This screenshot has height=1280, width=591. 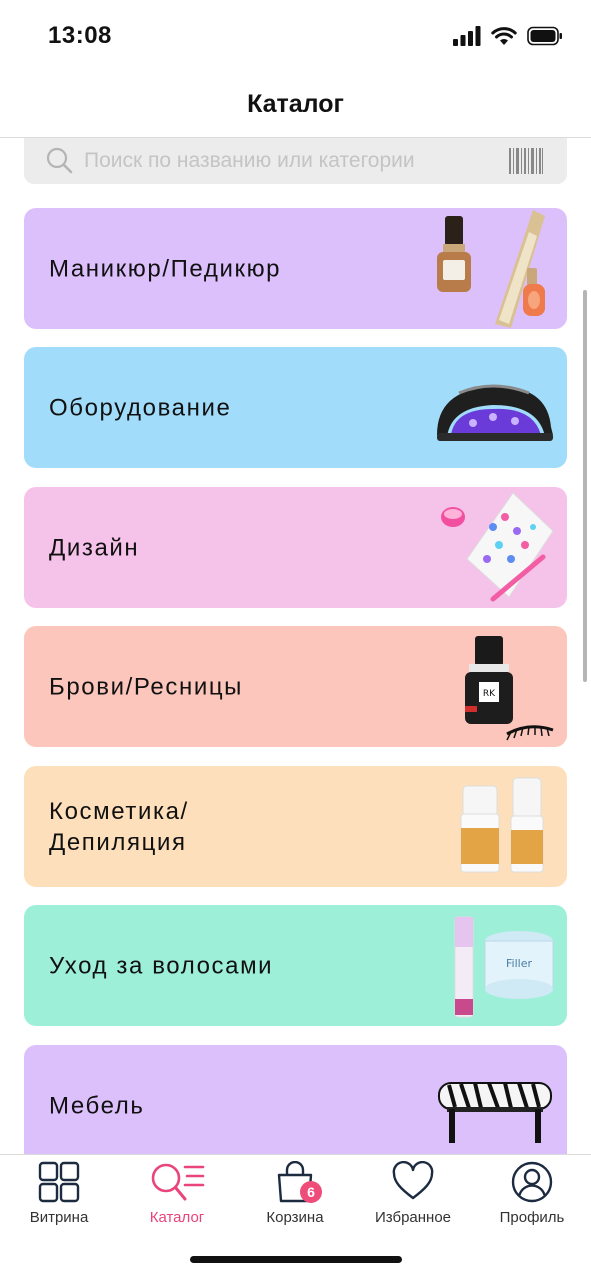 I want to click on cosmetic-bottles-icon, so click(x=502, y=825).